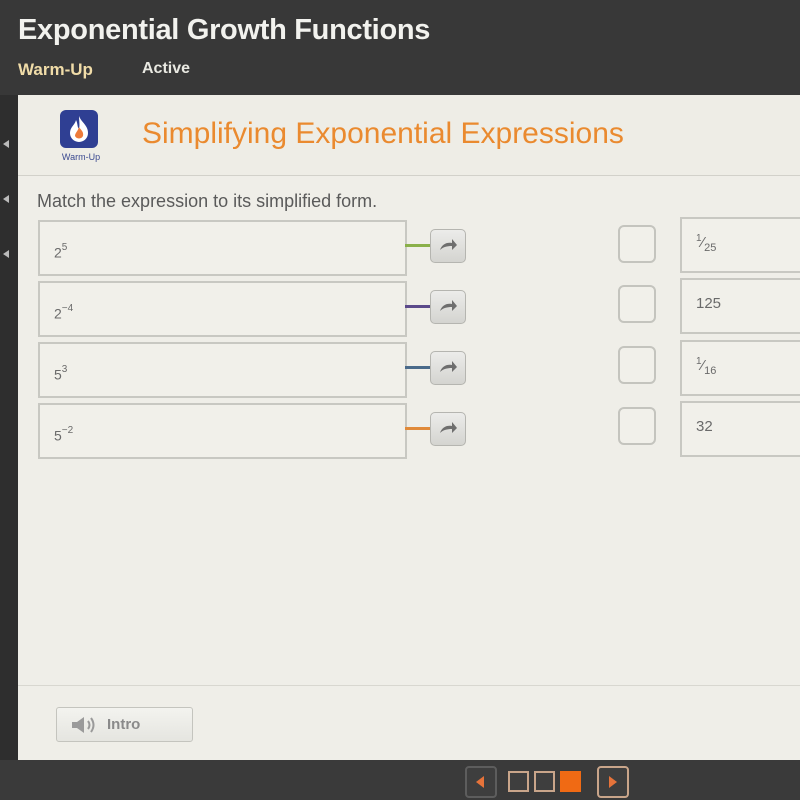 The image size is (800, 800). I want to click on expression-item: 2−4, so click(222, 309).